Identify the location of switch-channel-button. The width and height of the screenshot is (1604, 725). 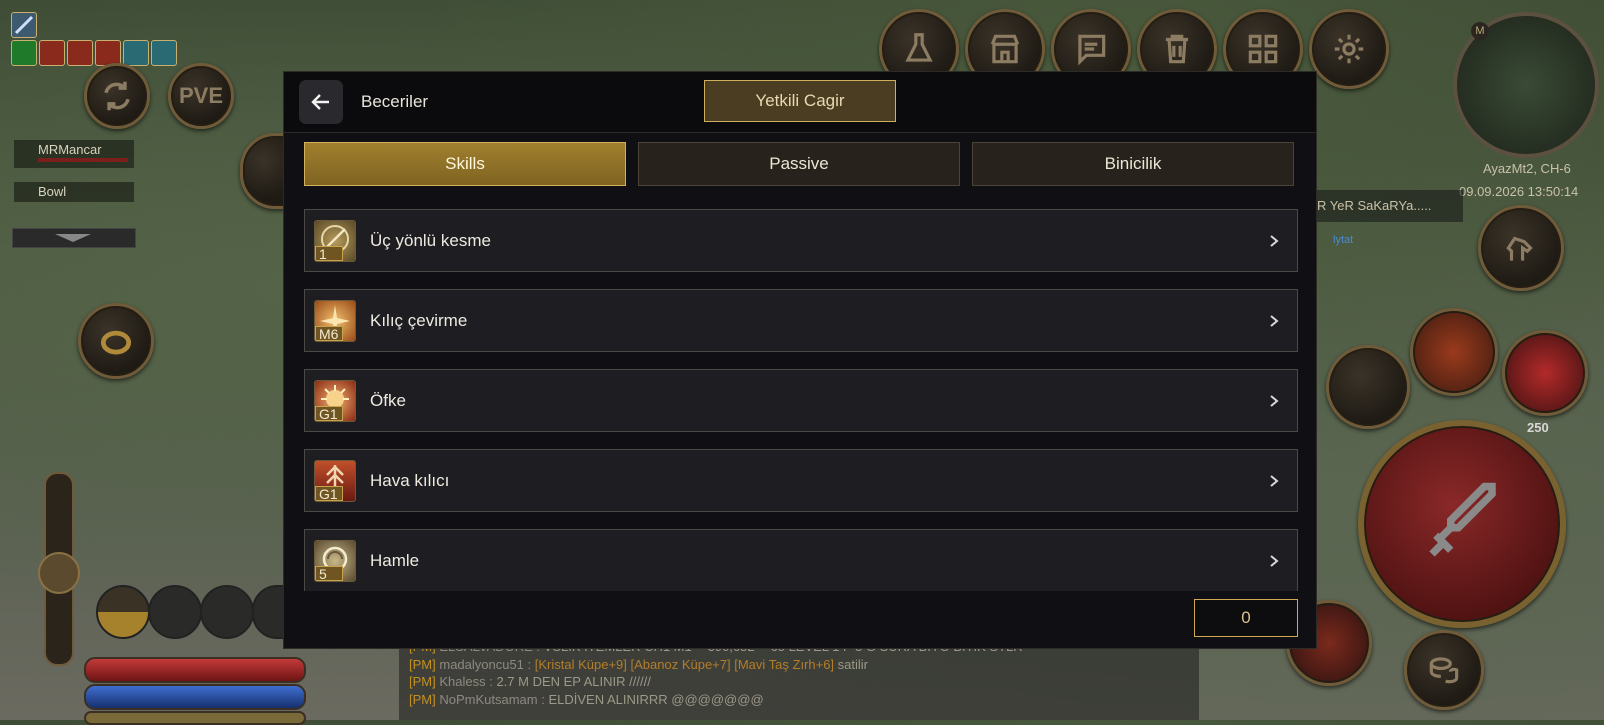
(117, 96).